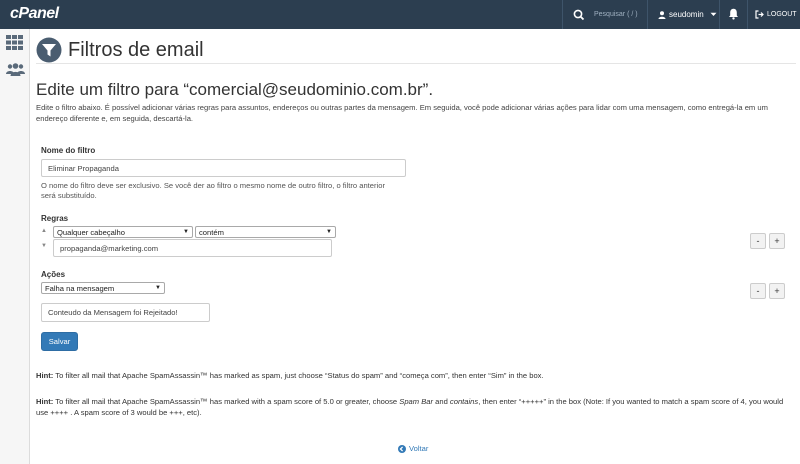 The height and width of the screenshot is (464, 800). I want to click on header-divider, so click(416, 63).